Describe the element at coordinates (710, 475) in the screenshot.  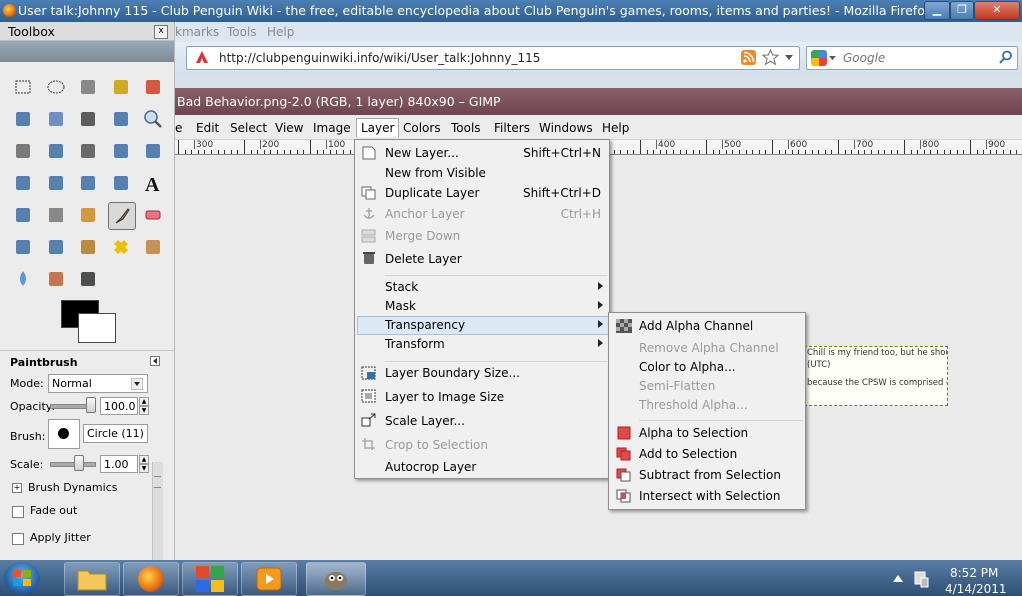
I see `transparency-item-subtract-from-selection: Subtract from Selection` at that location.